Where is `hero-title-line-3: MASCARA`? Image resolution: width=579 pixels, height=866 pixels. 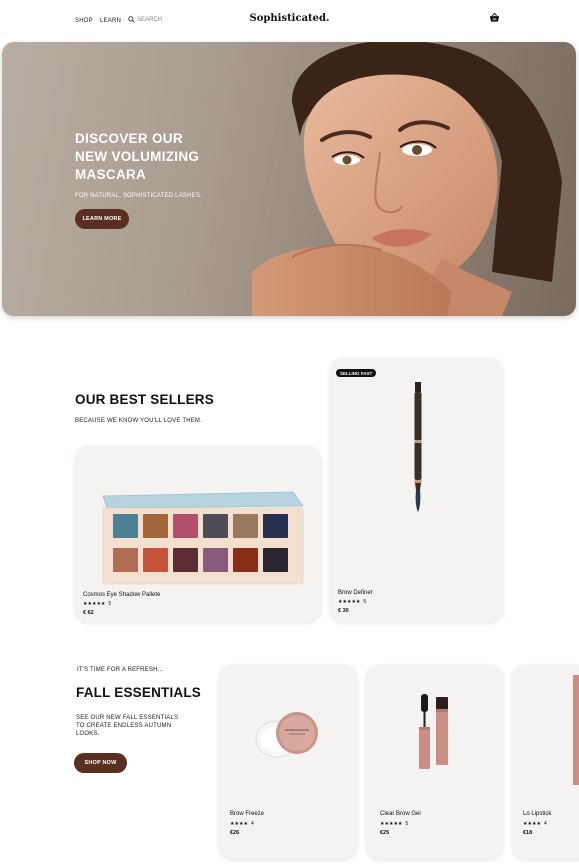 hero-title-line-3: MASCARA is located at coordinates (111, 174).